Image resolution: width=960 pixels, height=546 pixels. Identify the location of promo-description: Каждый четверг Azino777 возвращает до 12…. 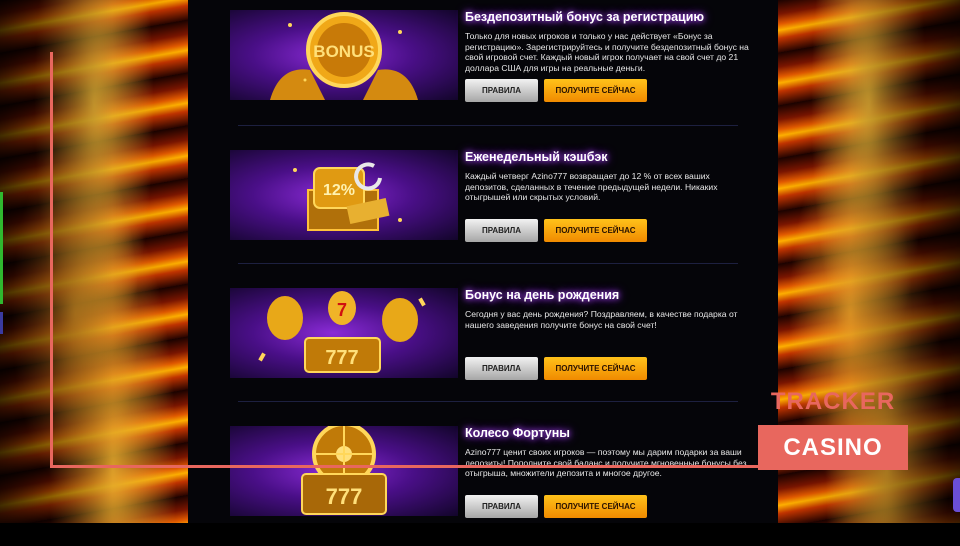
(591, 187).